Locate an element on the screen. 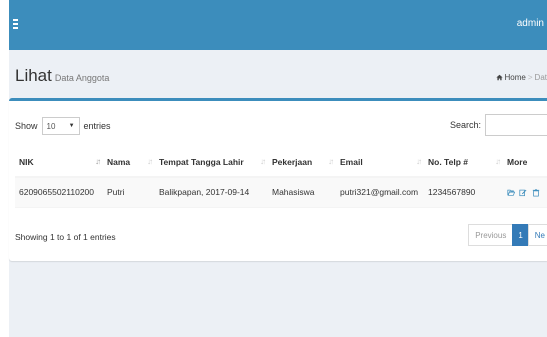  hamburger-icon is located at coordinates (20, 24).